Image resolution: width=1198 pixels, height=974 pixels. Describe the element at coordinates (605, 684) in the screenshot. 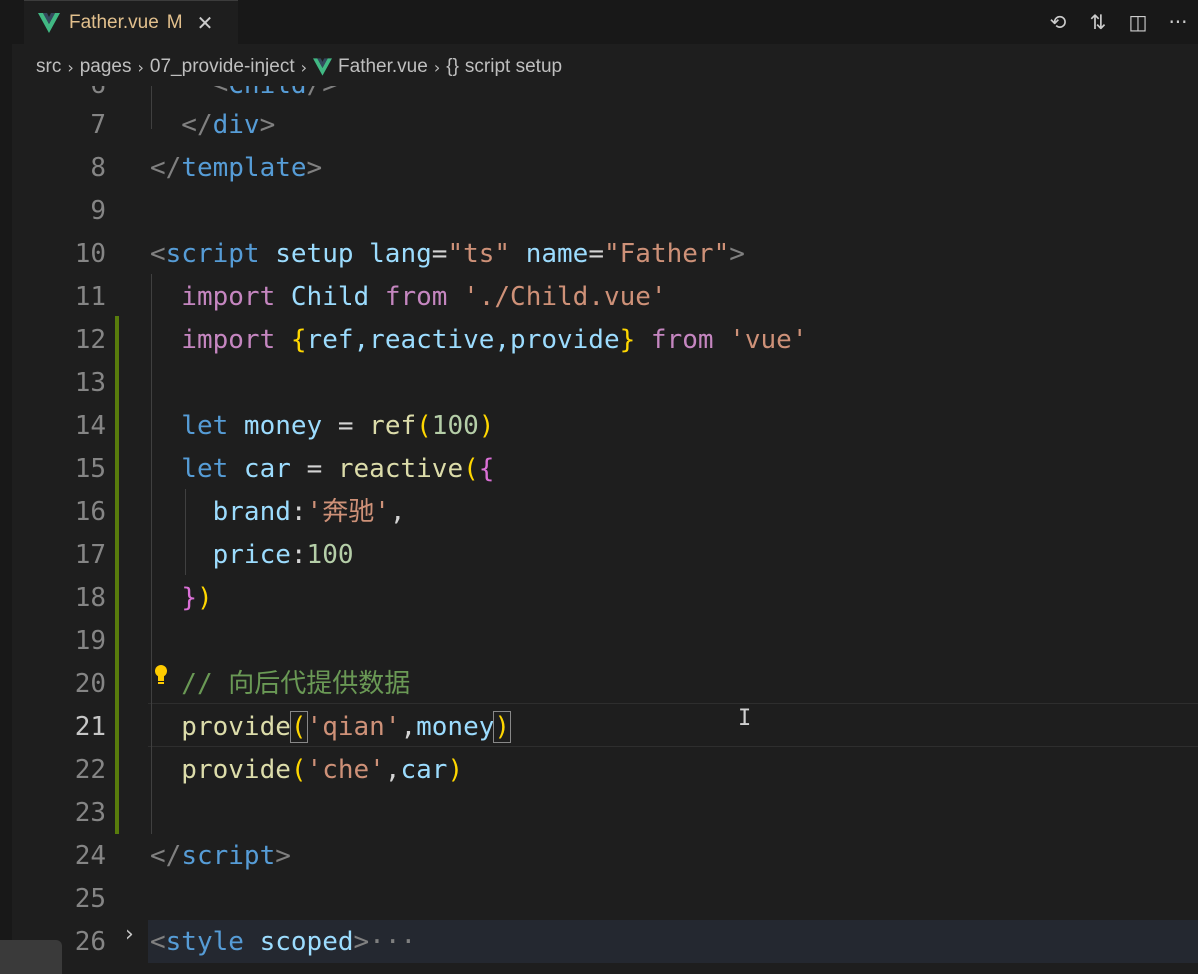

I see `code-line: 20 // 向后代提供数据` at that location.